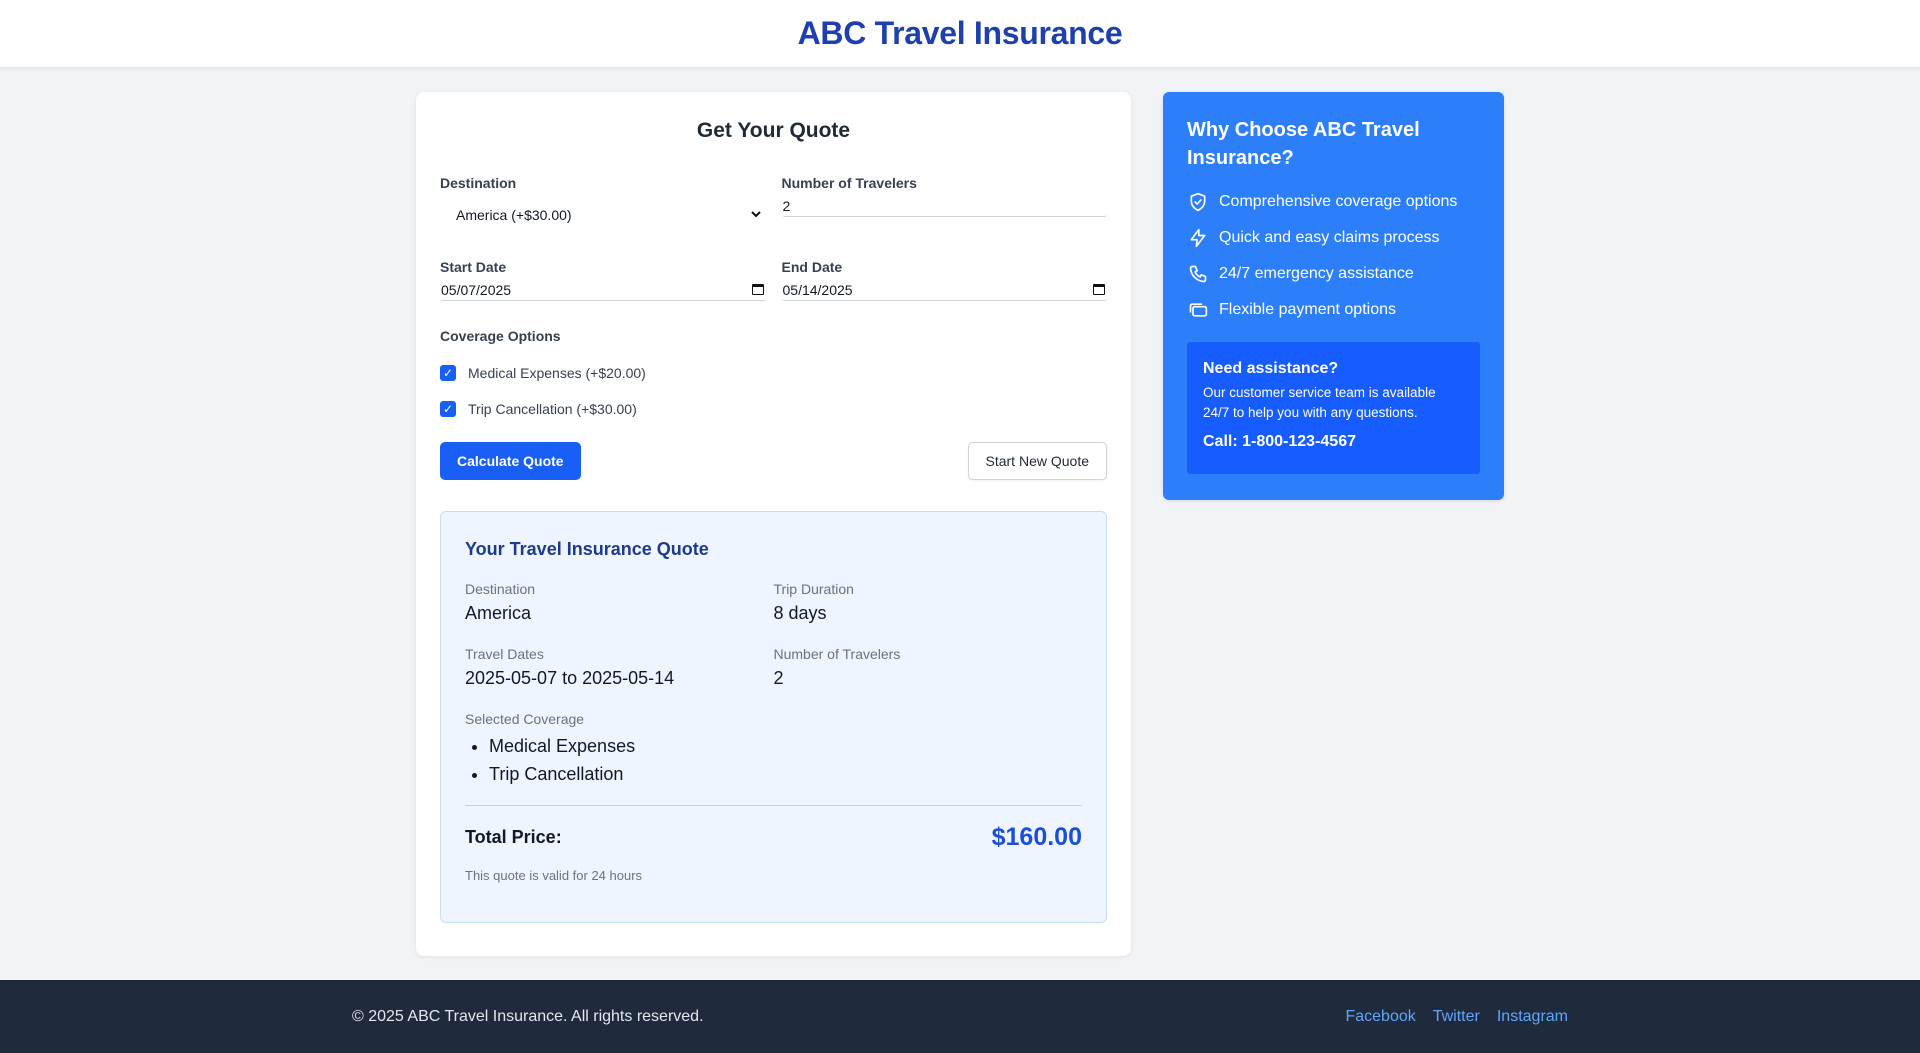 This screenshot has height=1053, width=1920. I want to click on start-date-group: Start Date 05/07/2025, so click(603, 280).